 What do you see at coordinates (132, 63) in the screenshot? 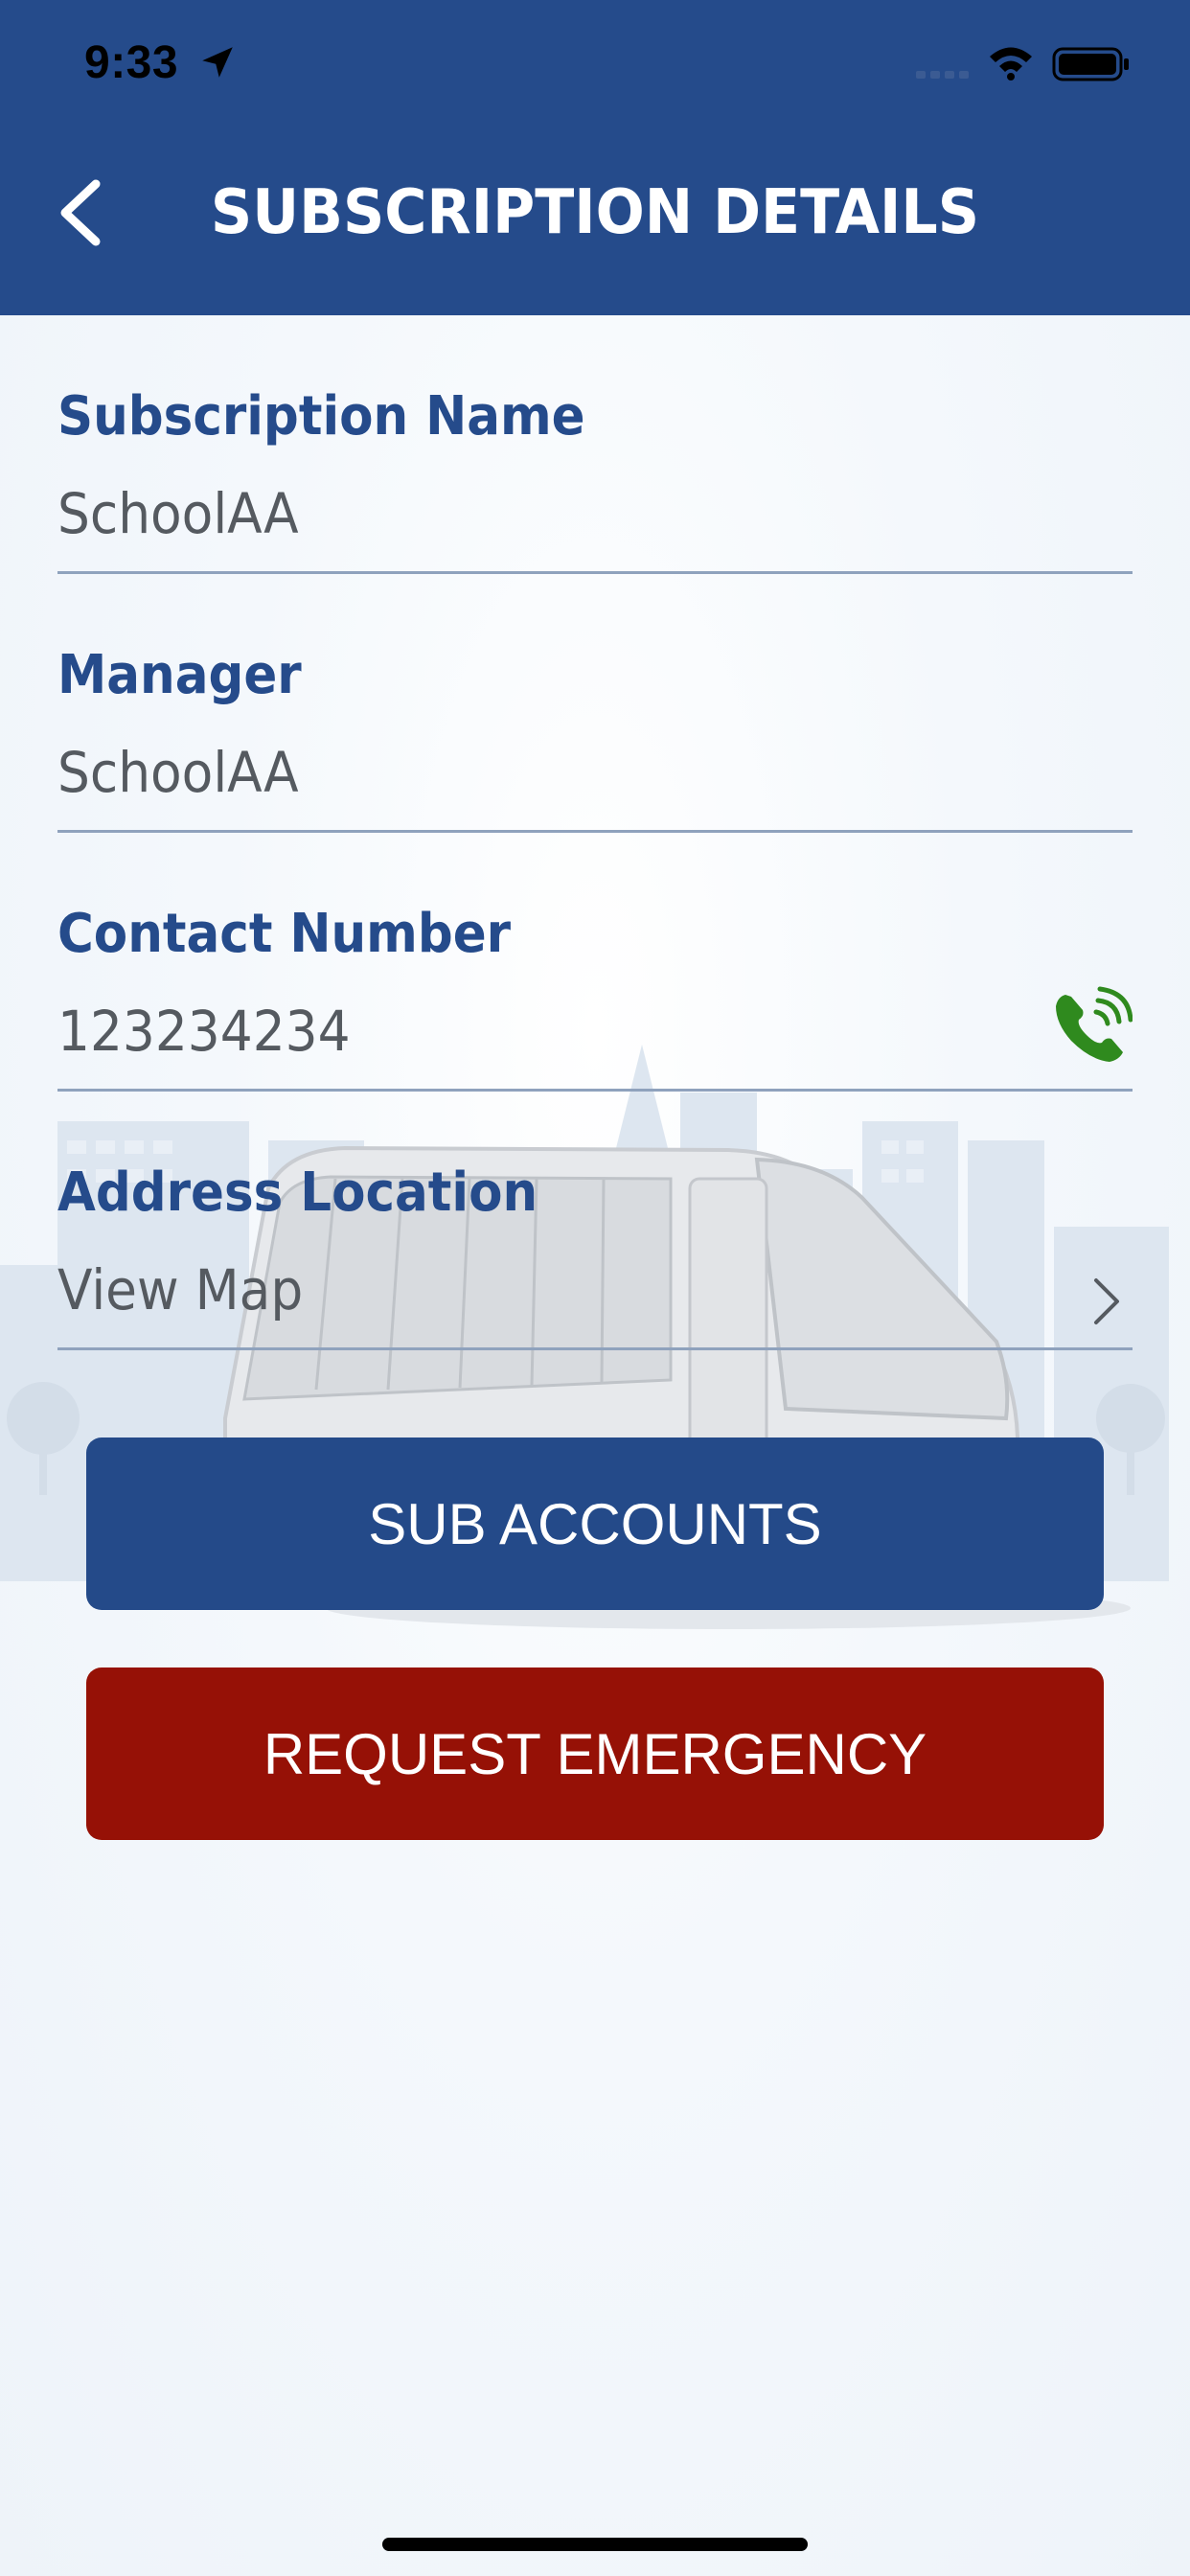
I see `status-time: 9:33` at bounding box center [132, 63].